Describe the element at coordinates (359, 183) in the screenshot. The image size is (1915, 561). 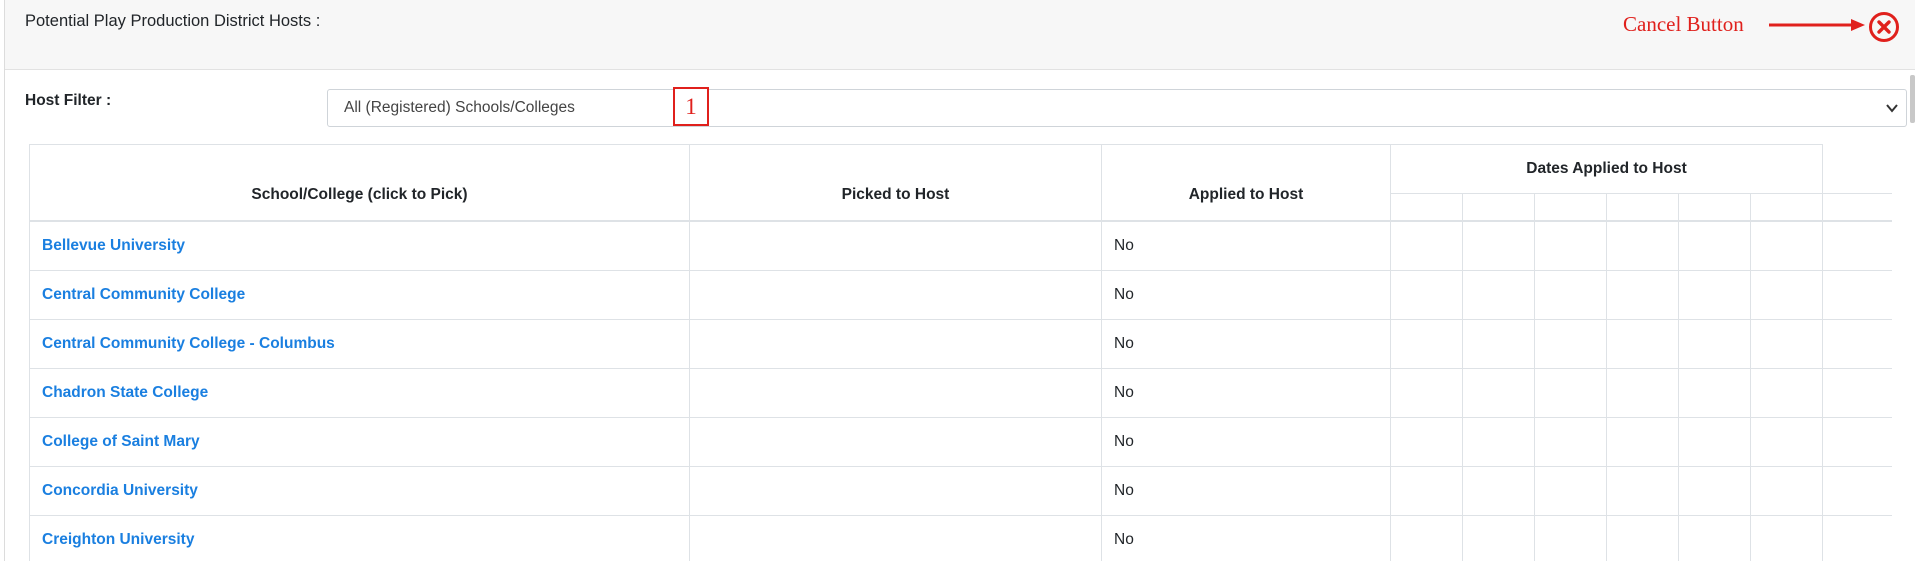
I see `school-column-header: School/College (click to Pick)` at that location.